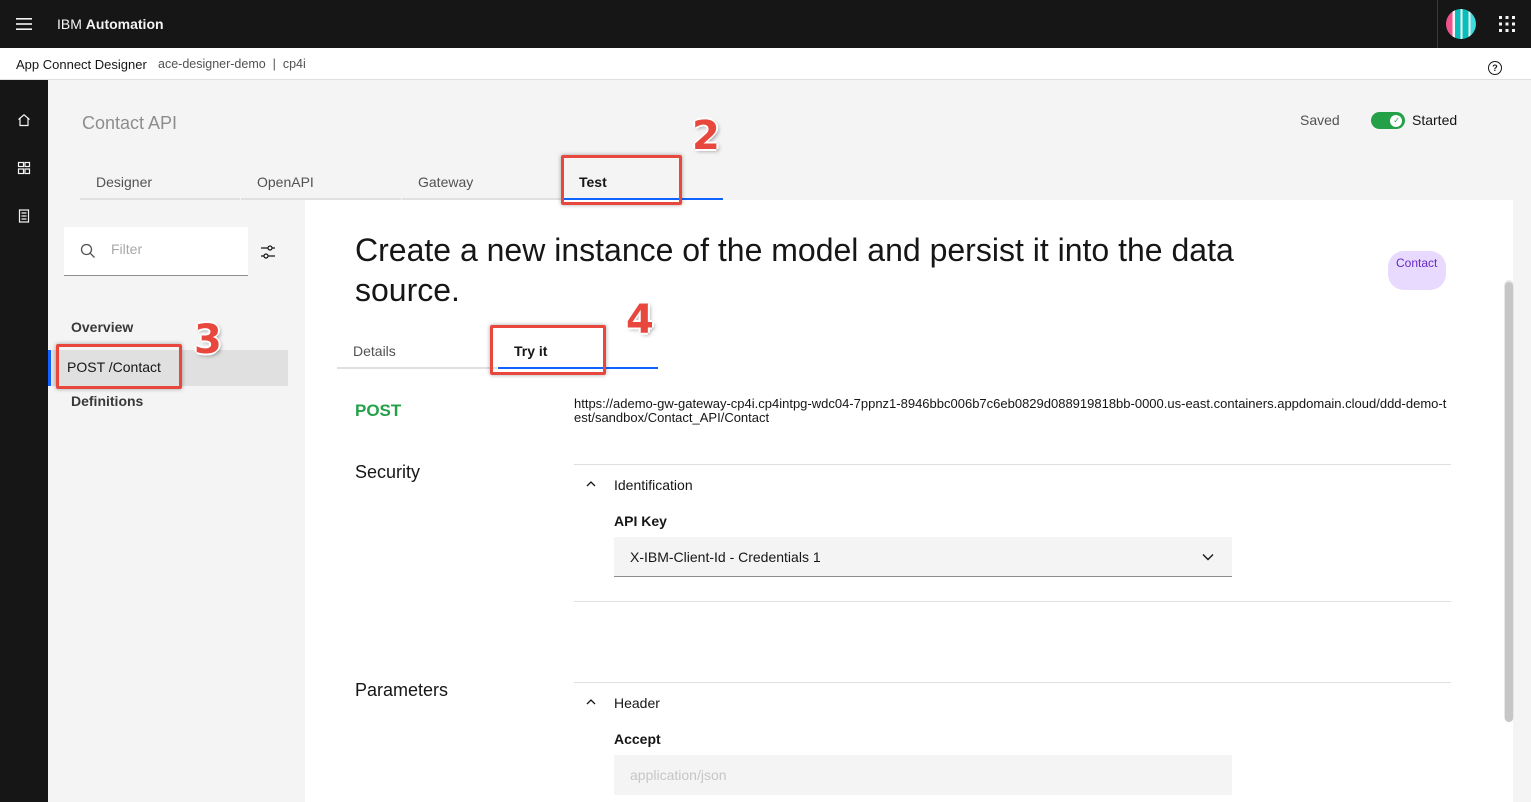 This screenshot has width=1531, height=802. What do you see at coordinates (1012, 485) in the screenshot?
I see `identification-accordion-header: Identification` at bounding box center [1012, 485].